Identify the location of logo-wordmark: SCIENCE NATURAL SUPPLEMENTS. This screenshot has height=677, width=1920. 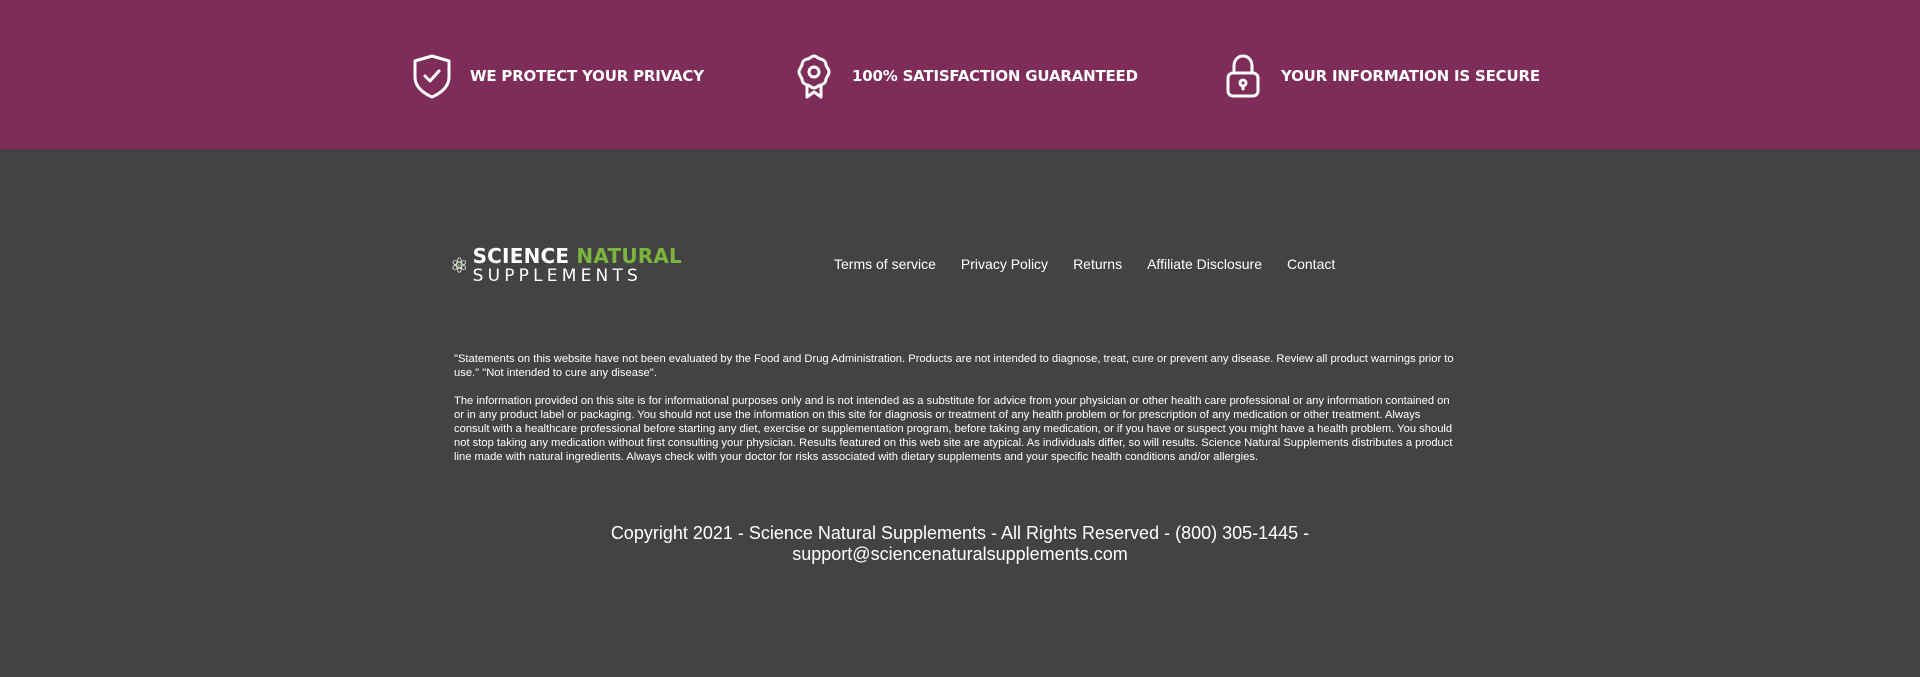
(577, 265).